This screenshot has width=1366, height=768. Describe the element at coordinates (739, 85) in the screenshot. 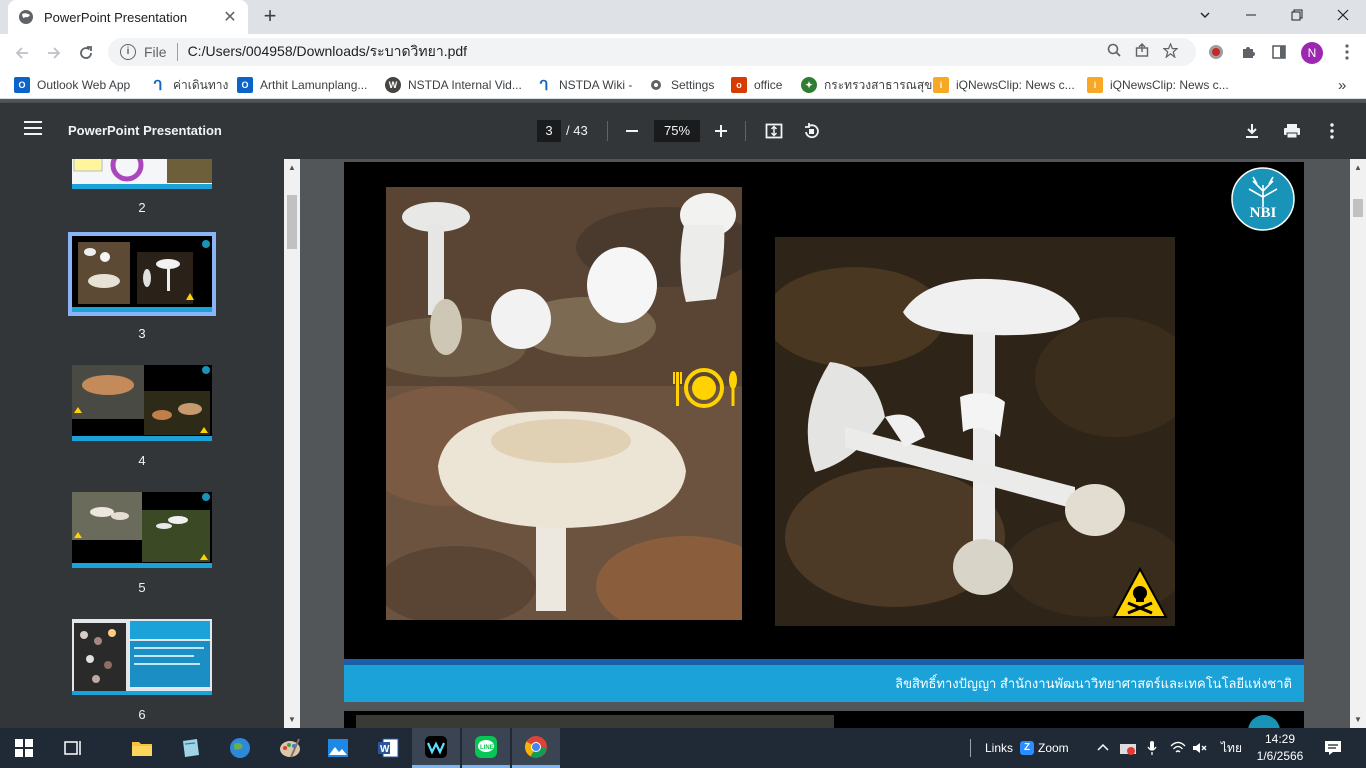

I see `office-icon: o` at that location.